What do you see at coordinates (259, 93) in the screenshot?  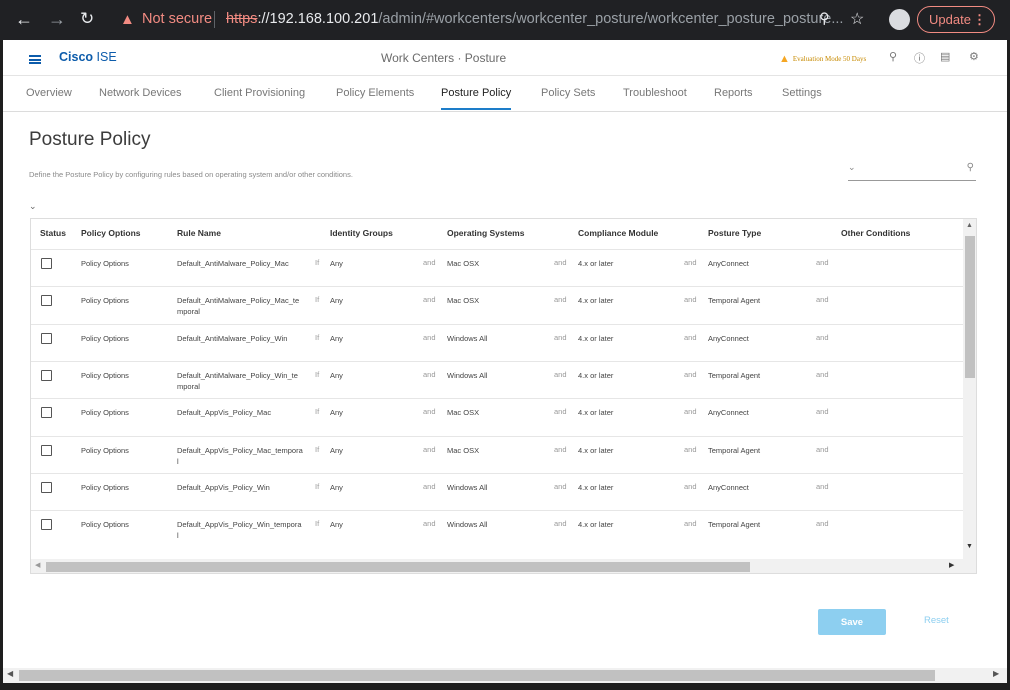 I see `tab-client-provisioning: Client Provisioning` at bounding box center [259, 93].